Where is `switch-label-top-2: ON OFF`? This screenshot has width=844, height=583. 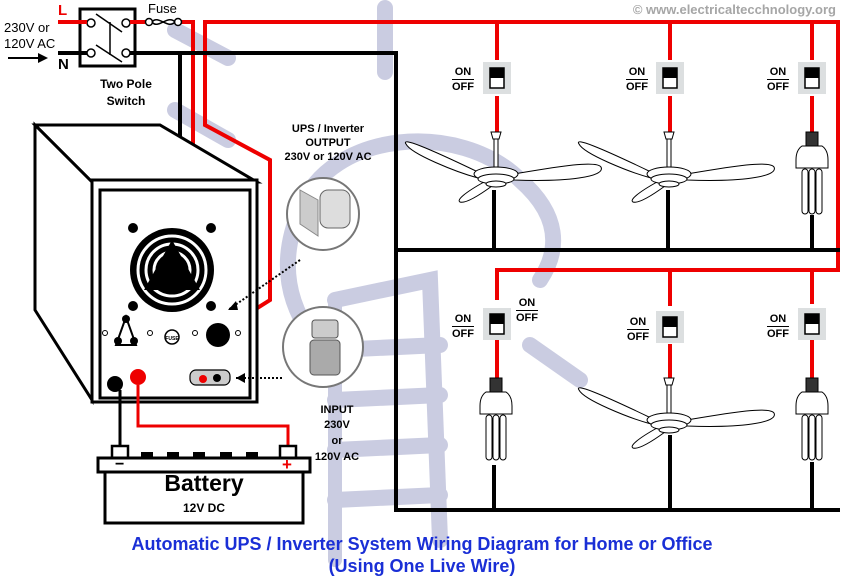
switch-label-top-2: ON OFF is located at coordinates (637, 79).